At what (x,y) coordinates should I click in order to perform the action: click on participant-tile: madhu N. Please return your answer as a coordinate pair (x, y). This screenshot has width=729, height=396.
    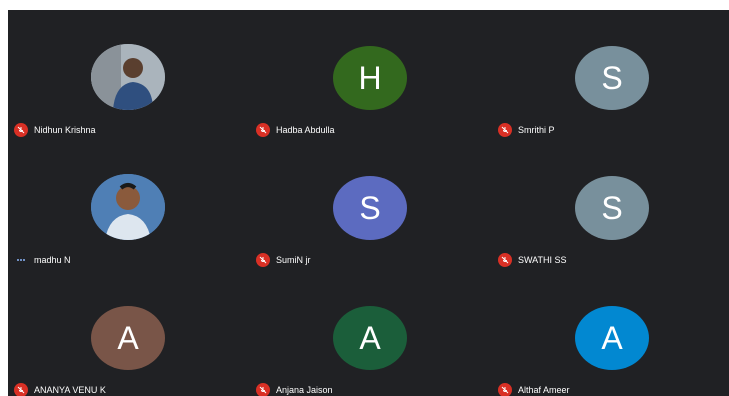
    Looking at the image, I should click on (128, 205).